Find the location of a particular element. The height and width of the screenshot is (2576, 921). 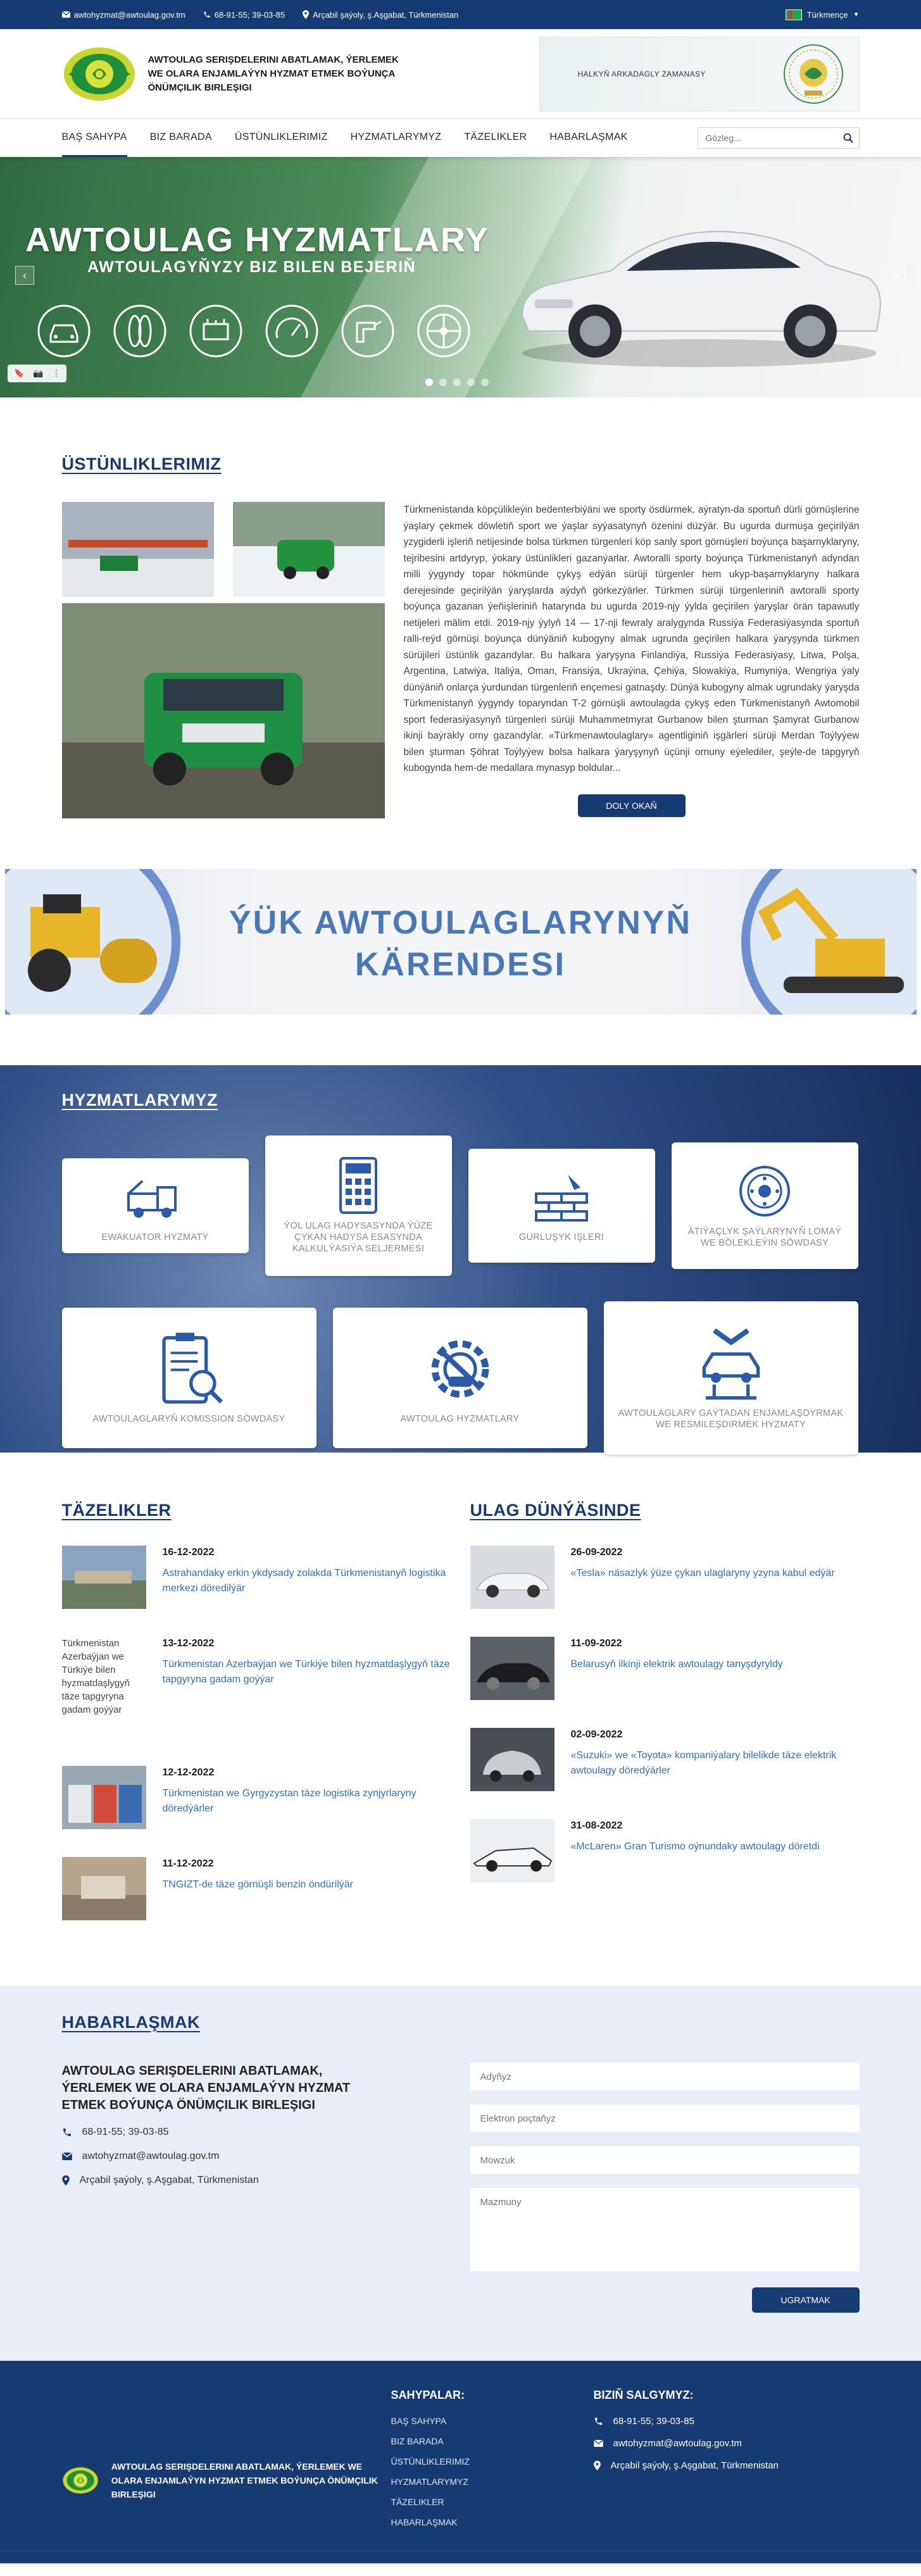

clipboard-car-icon is located at coordinates (192, 1368).